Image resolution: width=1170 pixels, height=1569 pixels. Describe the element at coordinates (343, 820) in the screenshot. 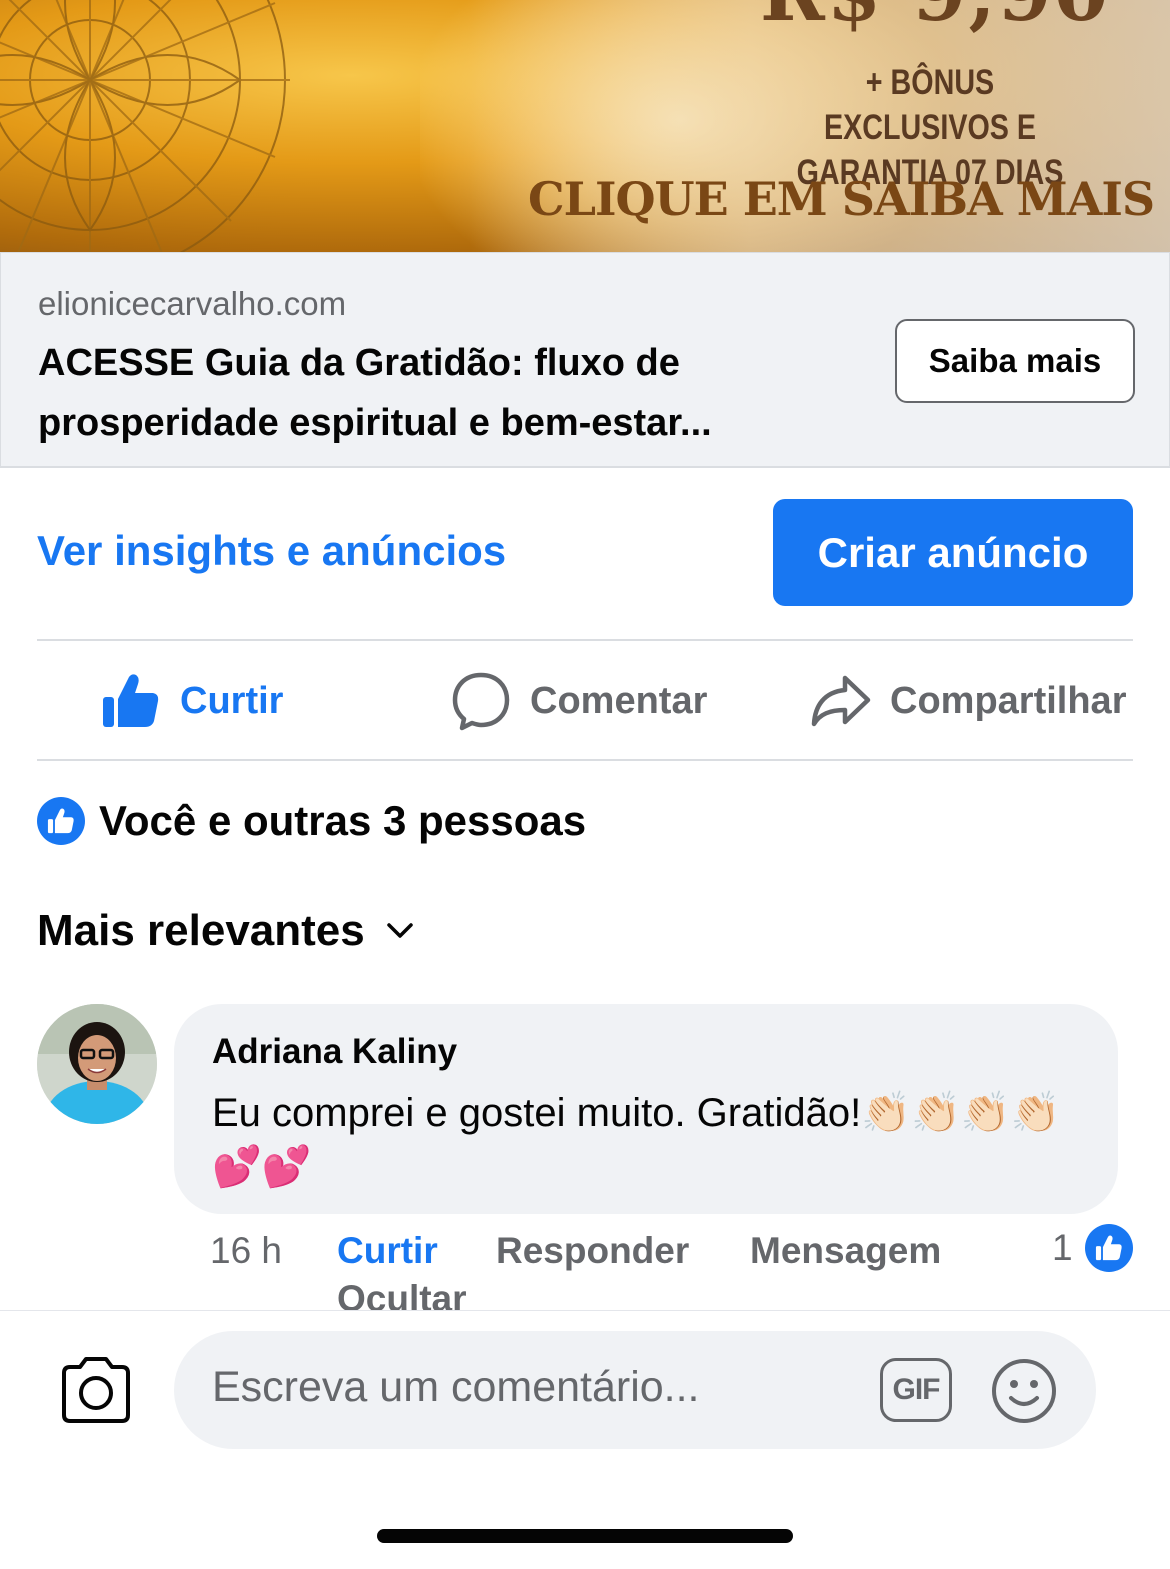

I see `reactions-text: Você e outras 3 pessoas` at that location.